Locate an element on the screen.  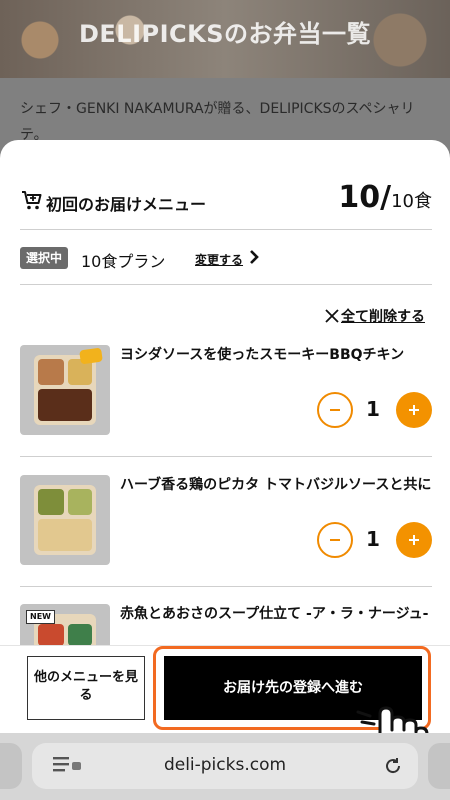
cart-item: ヨシダソースを使ったスモーキーBBQチキン 1 is located at coordinates (226, 395).